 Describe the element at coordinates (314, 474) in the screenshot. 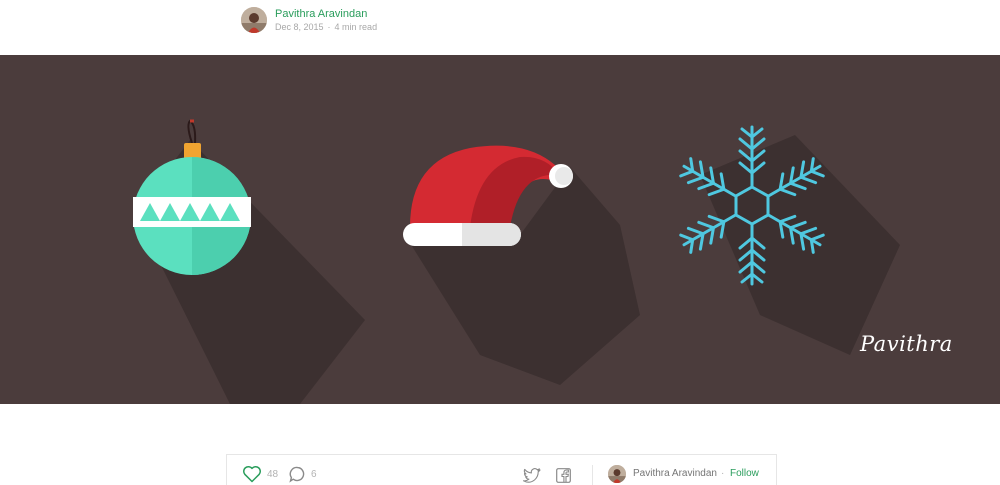

I see `response-count: 6` at that location.